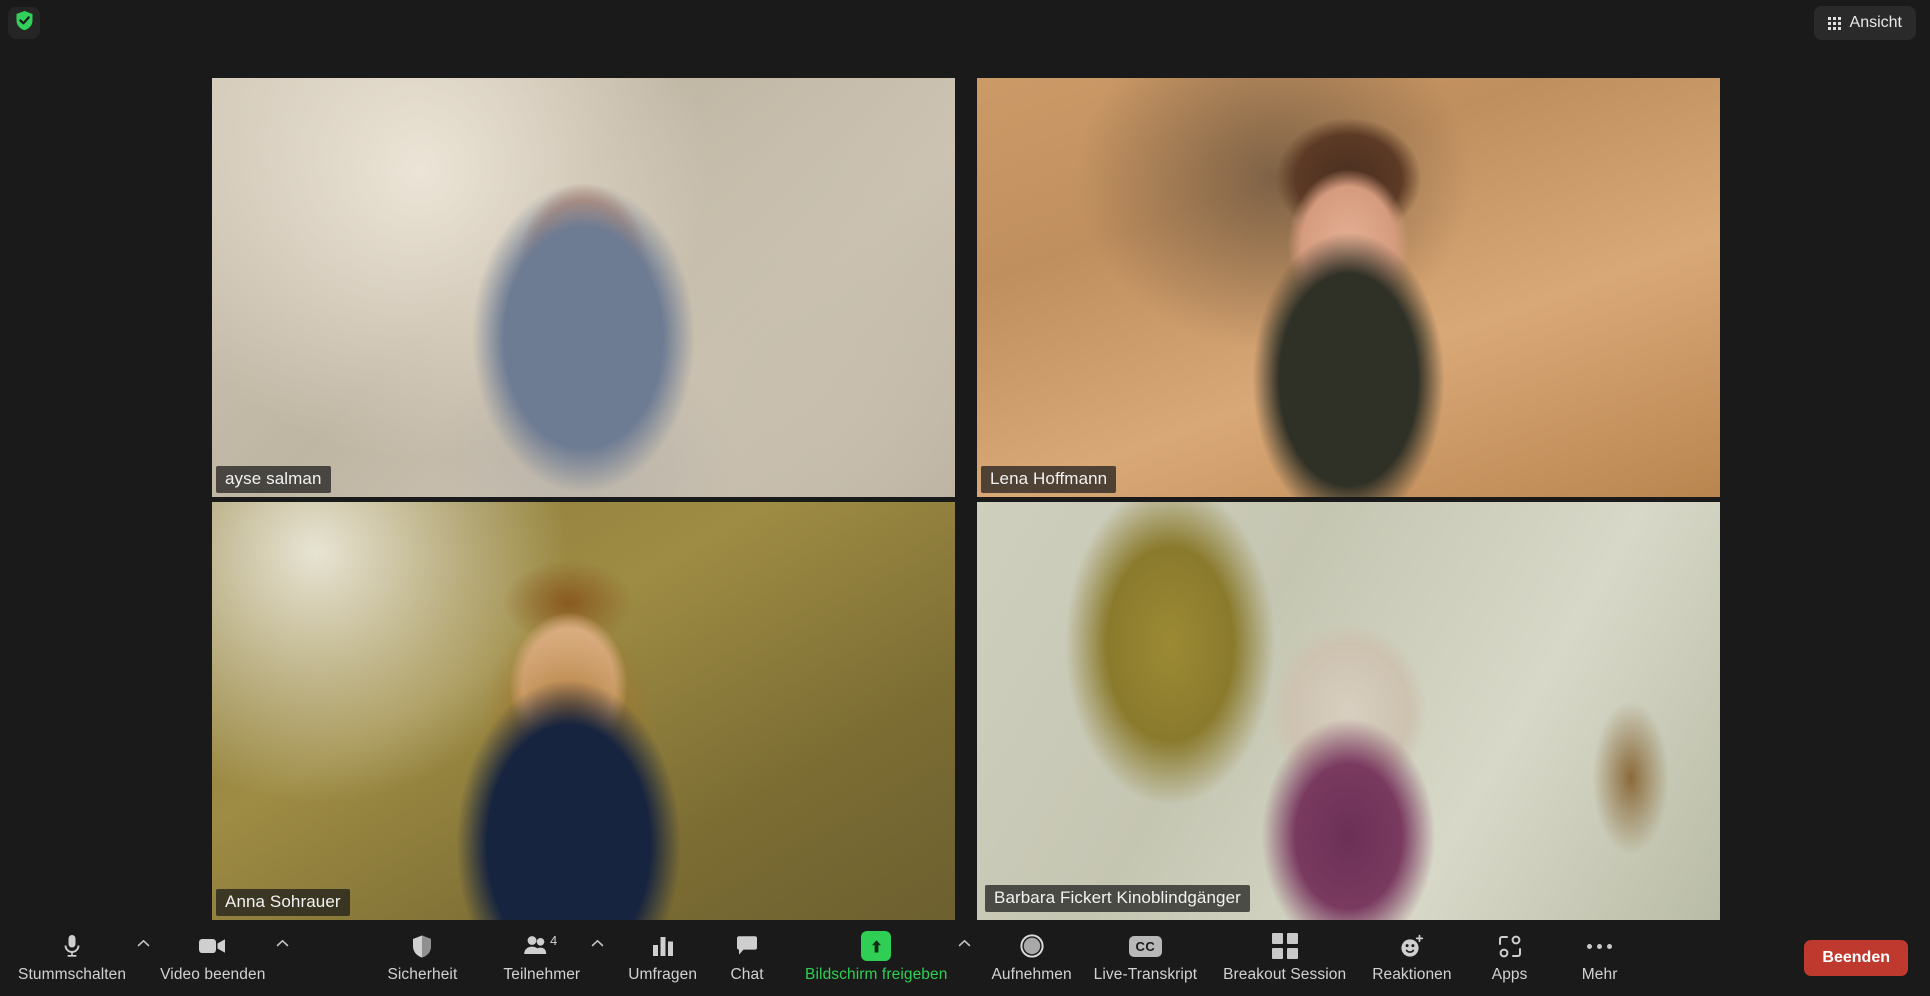  What do you see at coordinates (542, 974) in the screenshot?
I see `participants-button-label: Teilnehmer` at bounding box center [542, 974].